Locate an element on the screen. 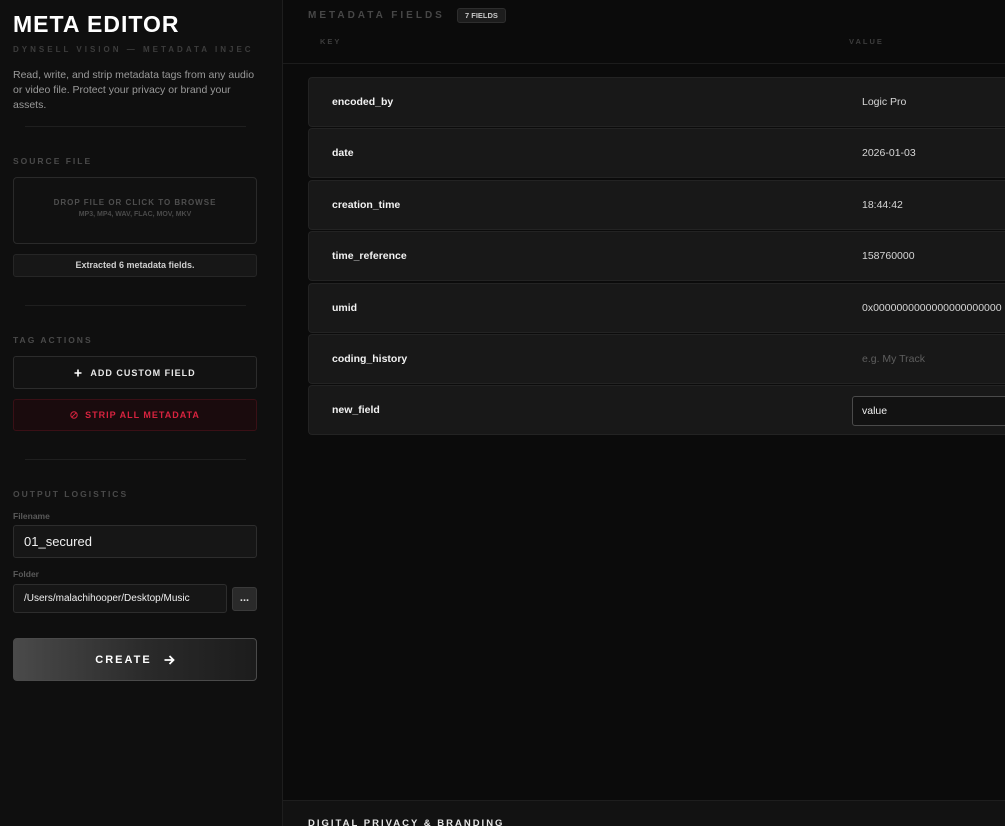  panel-title: METADATA FIELDS is located at coordinates (376, 15).